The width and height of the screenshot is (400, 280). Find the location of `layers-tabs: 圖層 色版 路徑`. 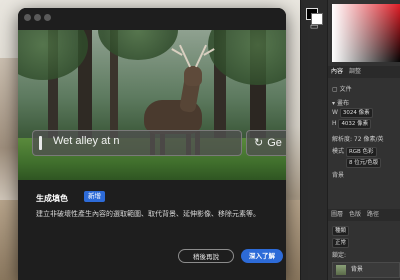

layers-tabs: 圖層 色版 路徑 is located at coordinates (364, 215).